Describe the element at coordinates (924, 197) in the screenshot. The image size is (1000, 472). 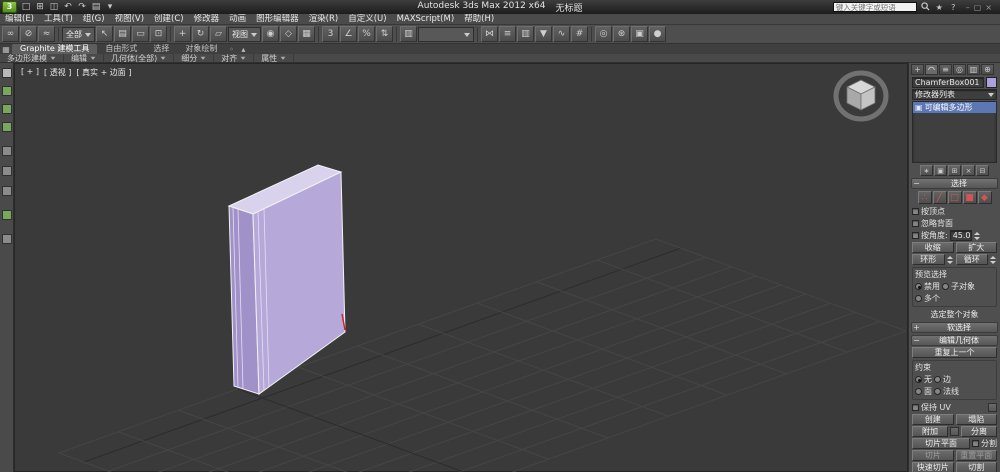
I see `vertex-subobject-icon: ∴` at that location.